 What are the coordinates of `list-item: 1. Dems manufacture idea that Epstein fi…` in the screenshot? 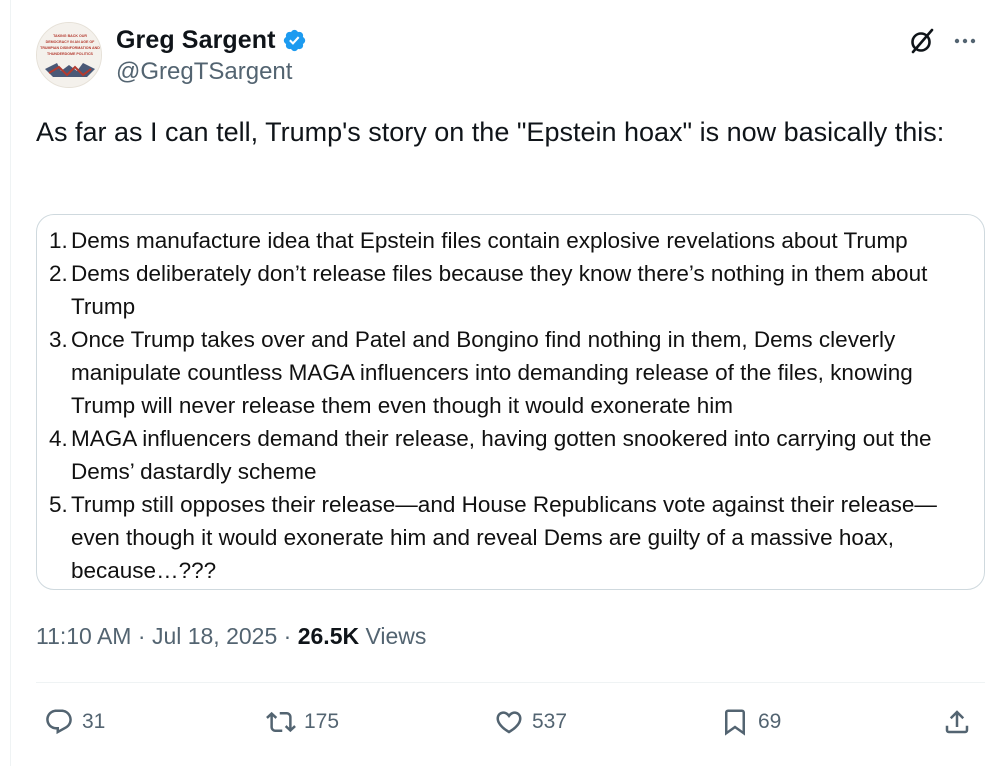 It's located at (510, 240).